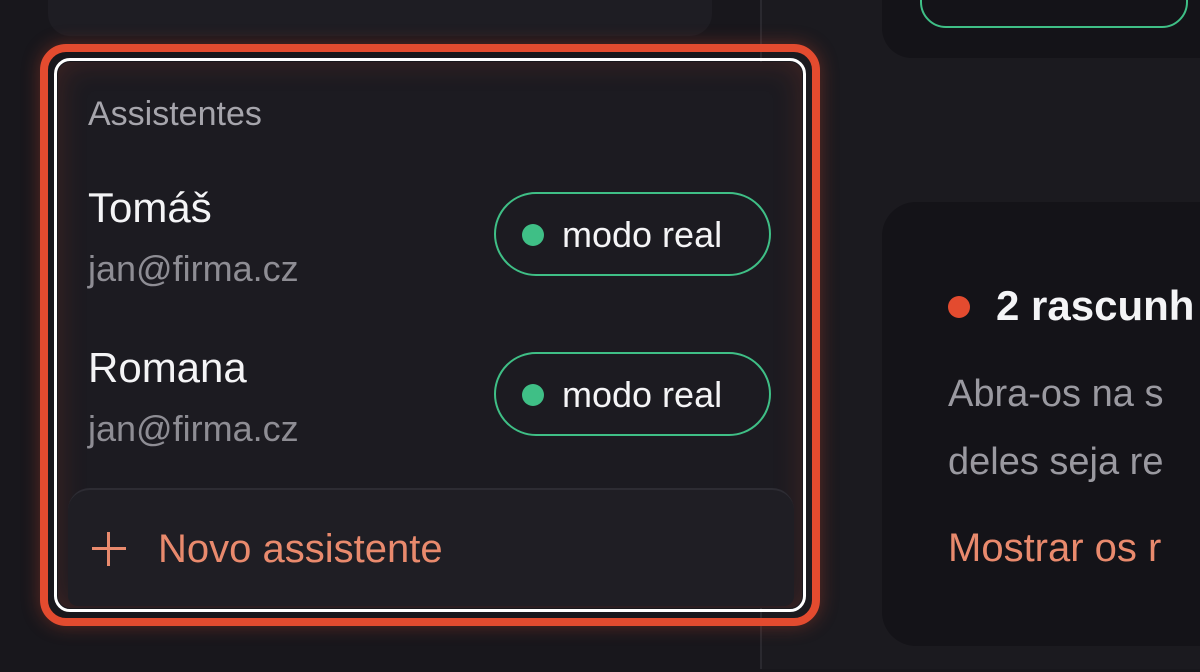 This screenshot has height=672, width=1200. Describe the element at coordinates (1054, 548) in the screenshot. I see `show-drafts-link: Mostrar os r` at that location.